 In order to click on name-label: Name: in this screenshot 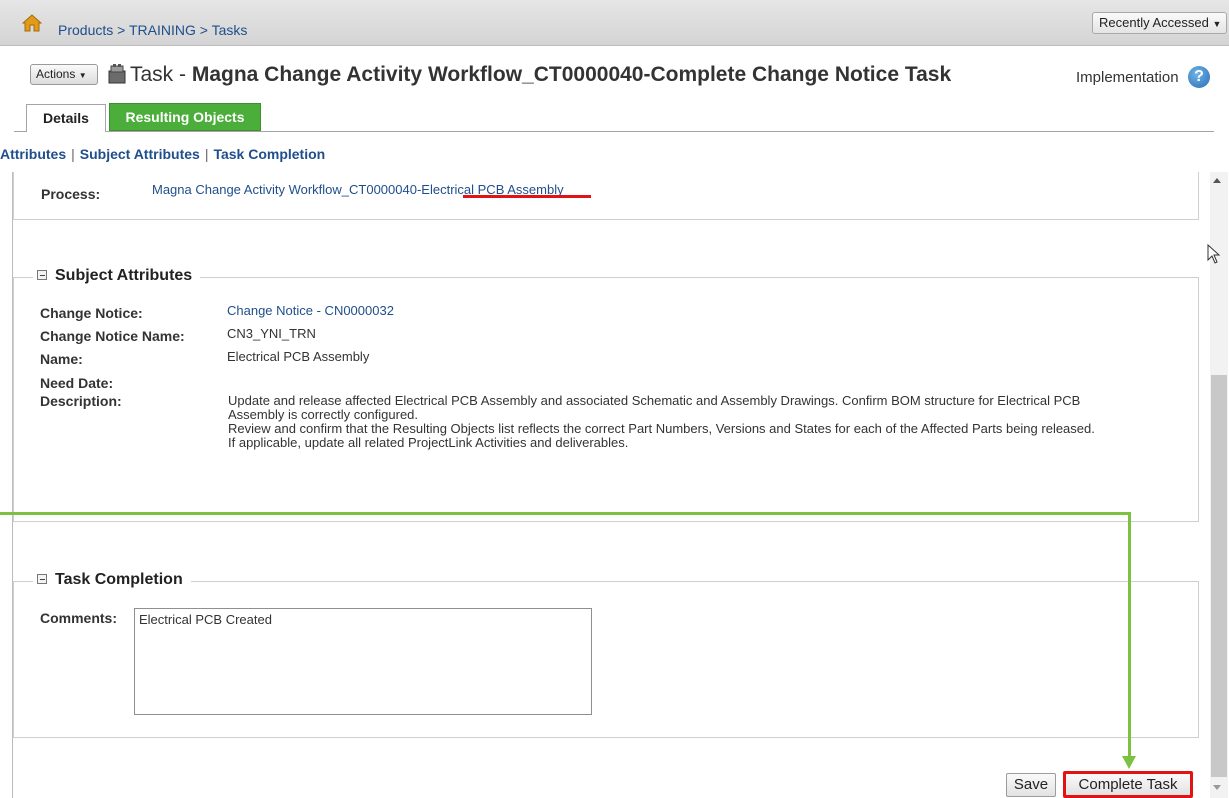, I will do `click(61, 359)`.